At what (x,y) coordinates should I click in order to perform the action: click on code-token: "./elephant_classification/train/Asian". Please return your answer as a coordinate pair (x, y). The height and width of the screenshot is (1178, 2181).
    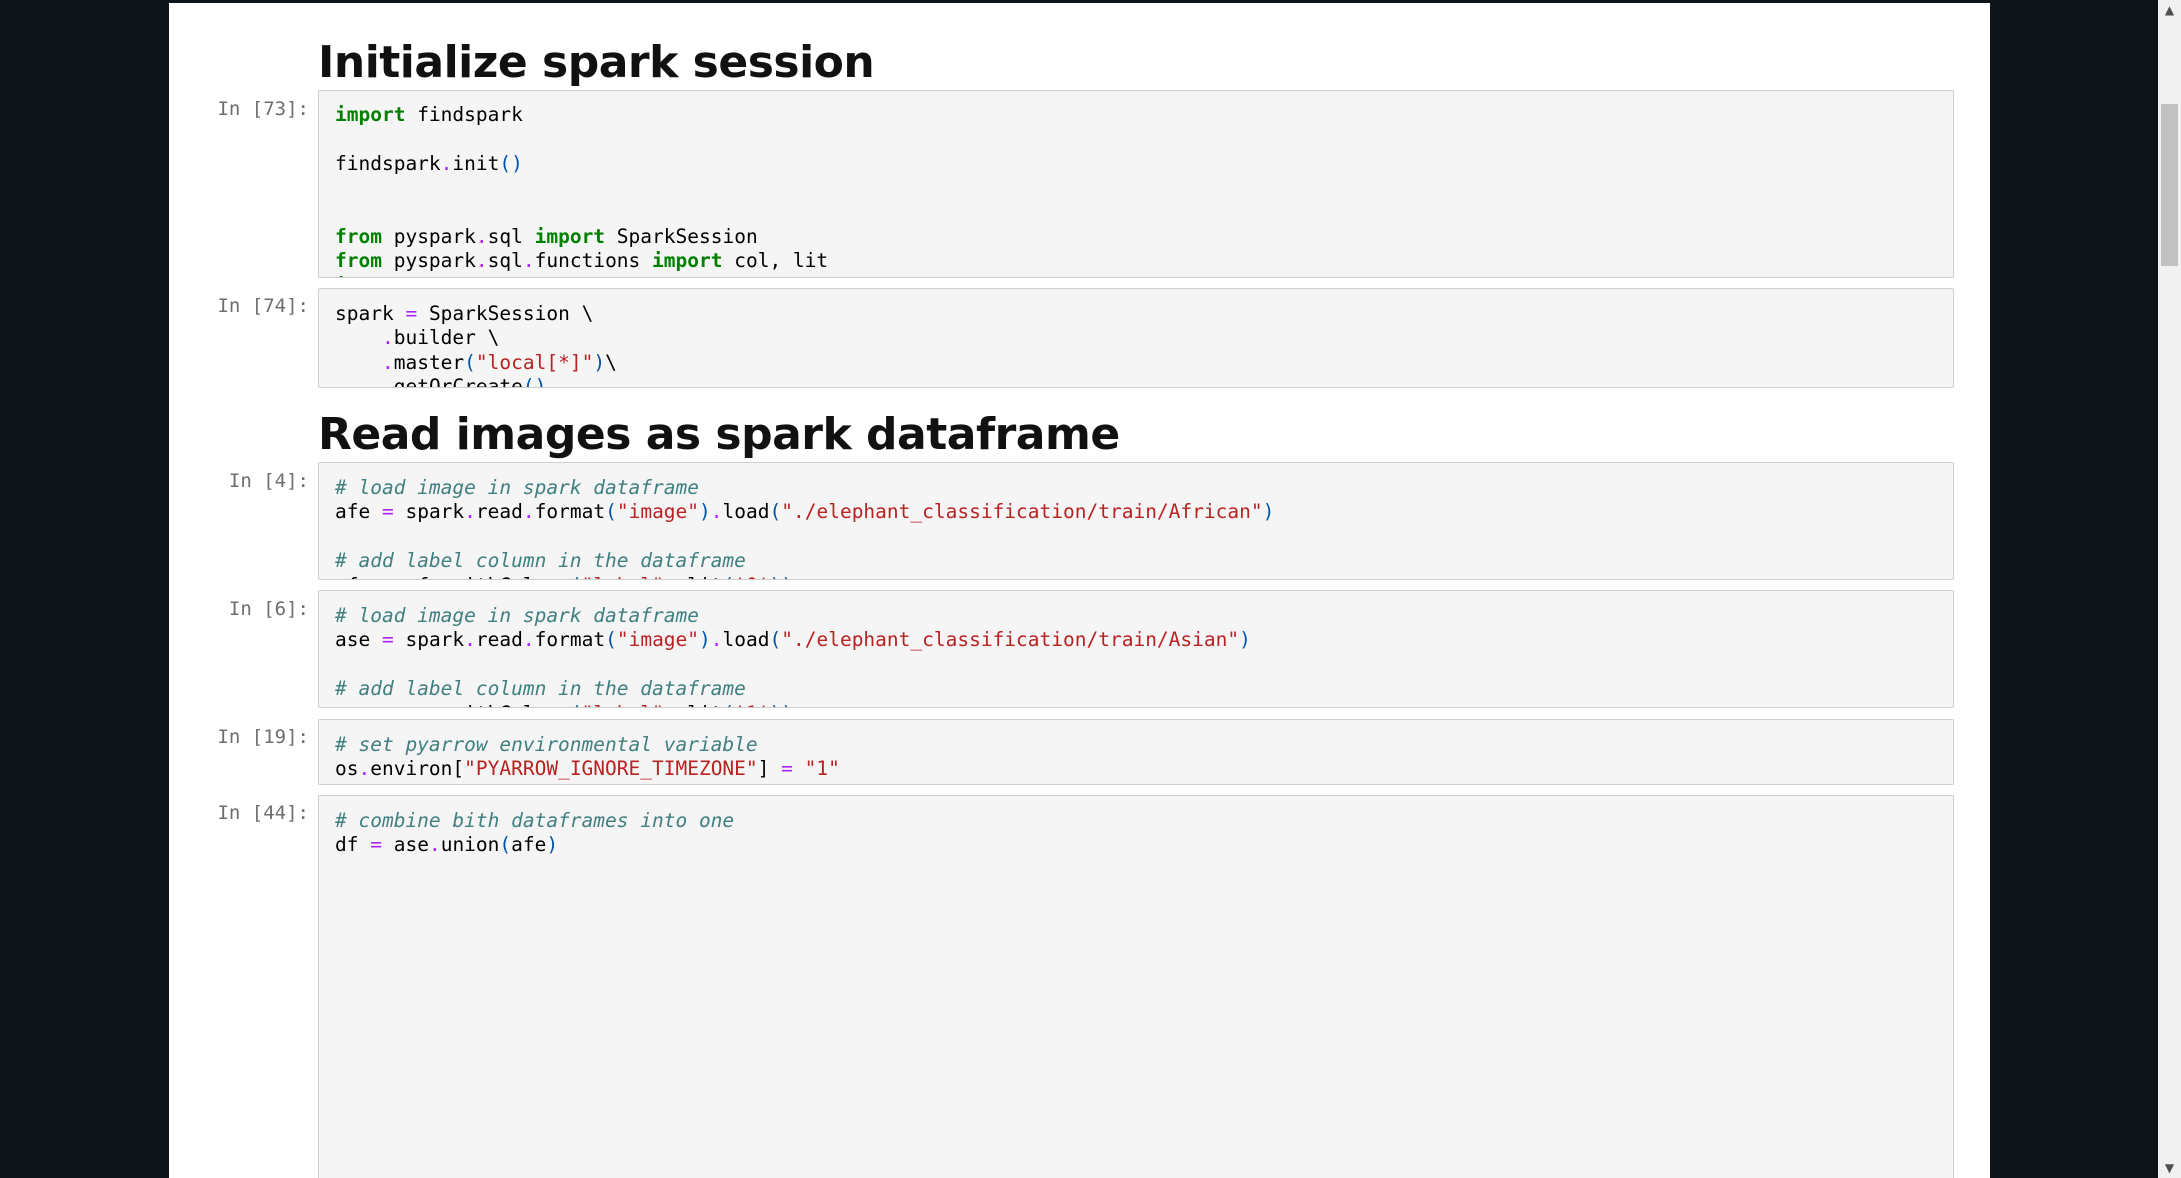
    Looking at the image, I should click on (1010, 640).